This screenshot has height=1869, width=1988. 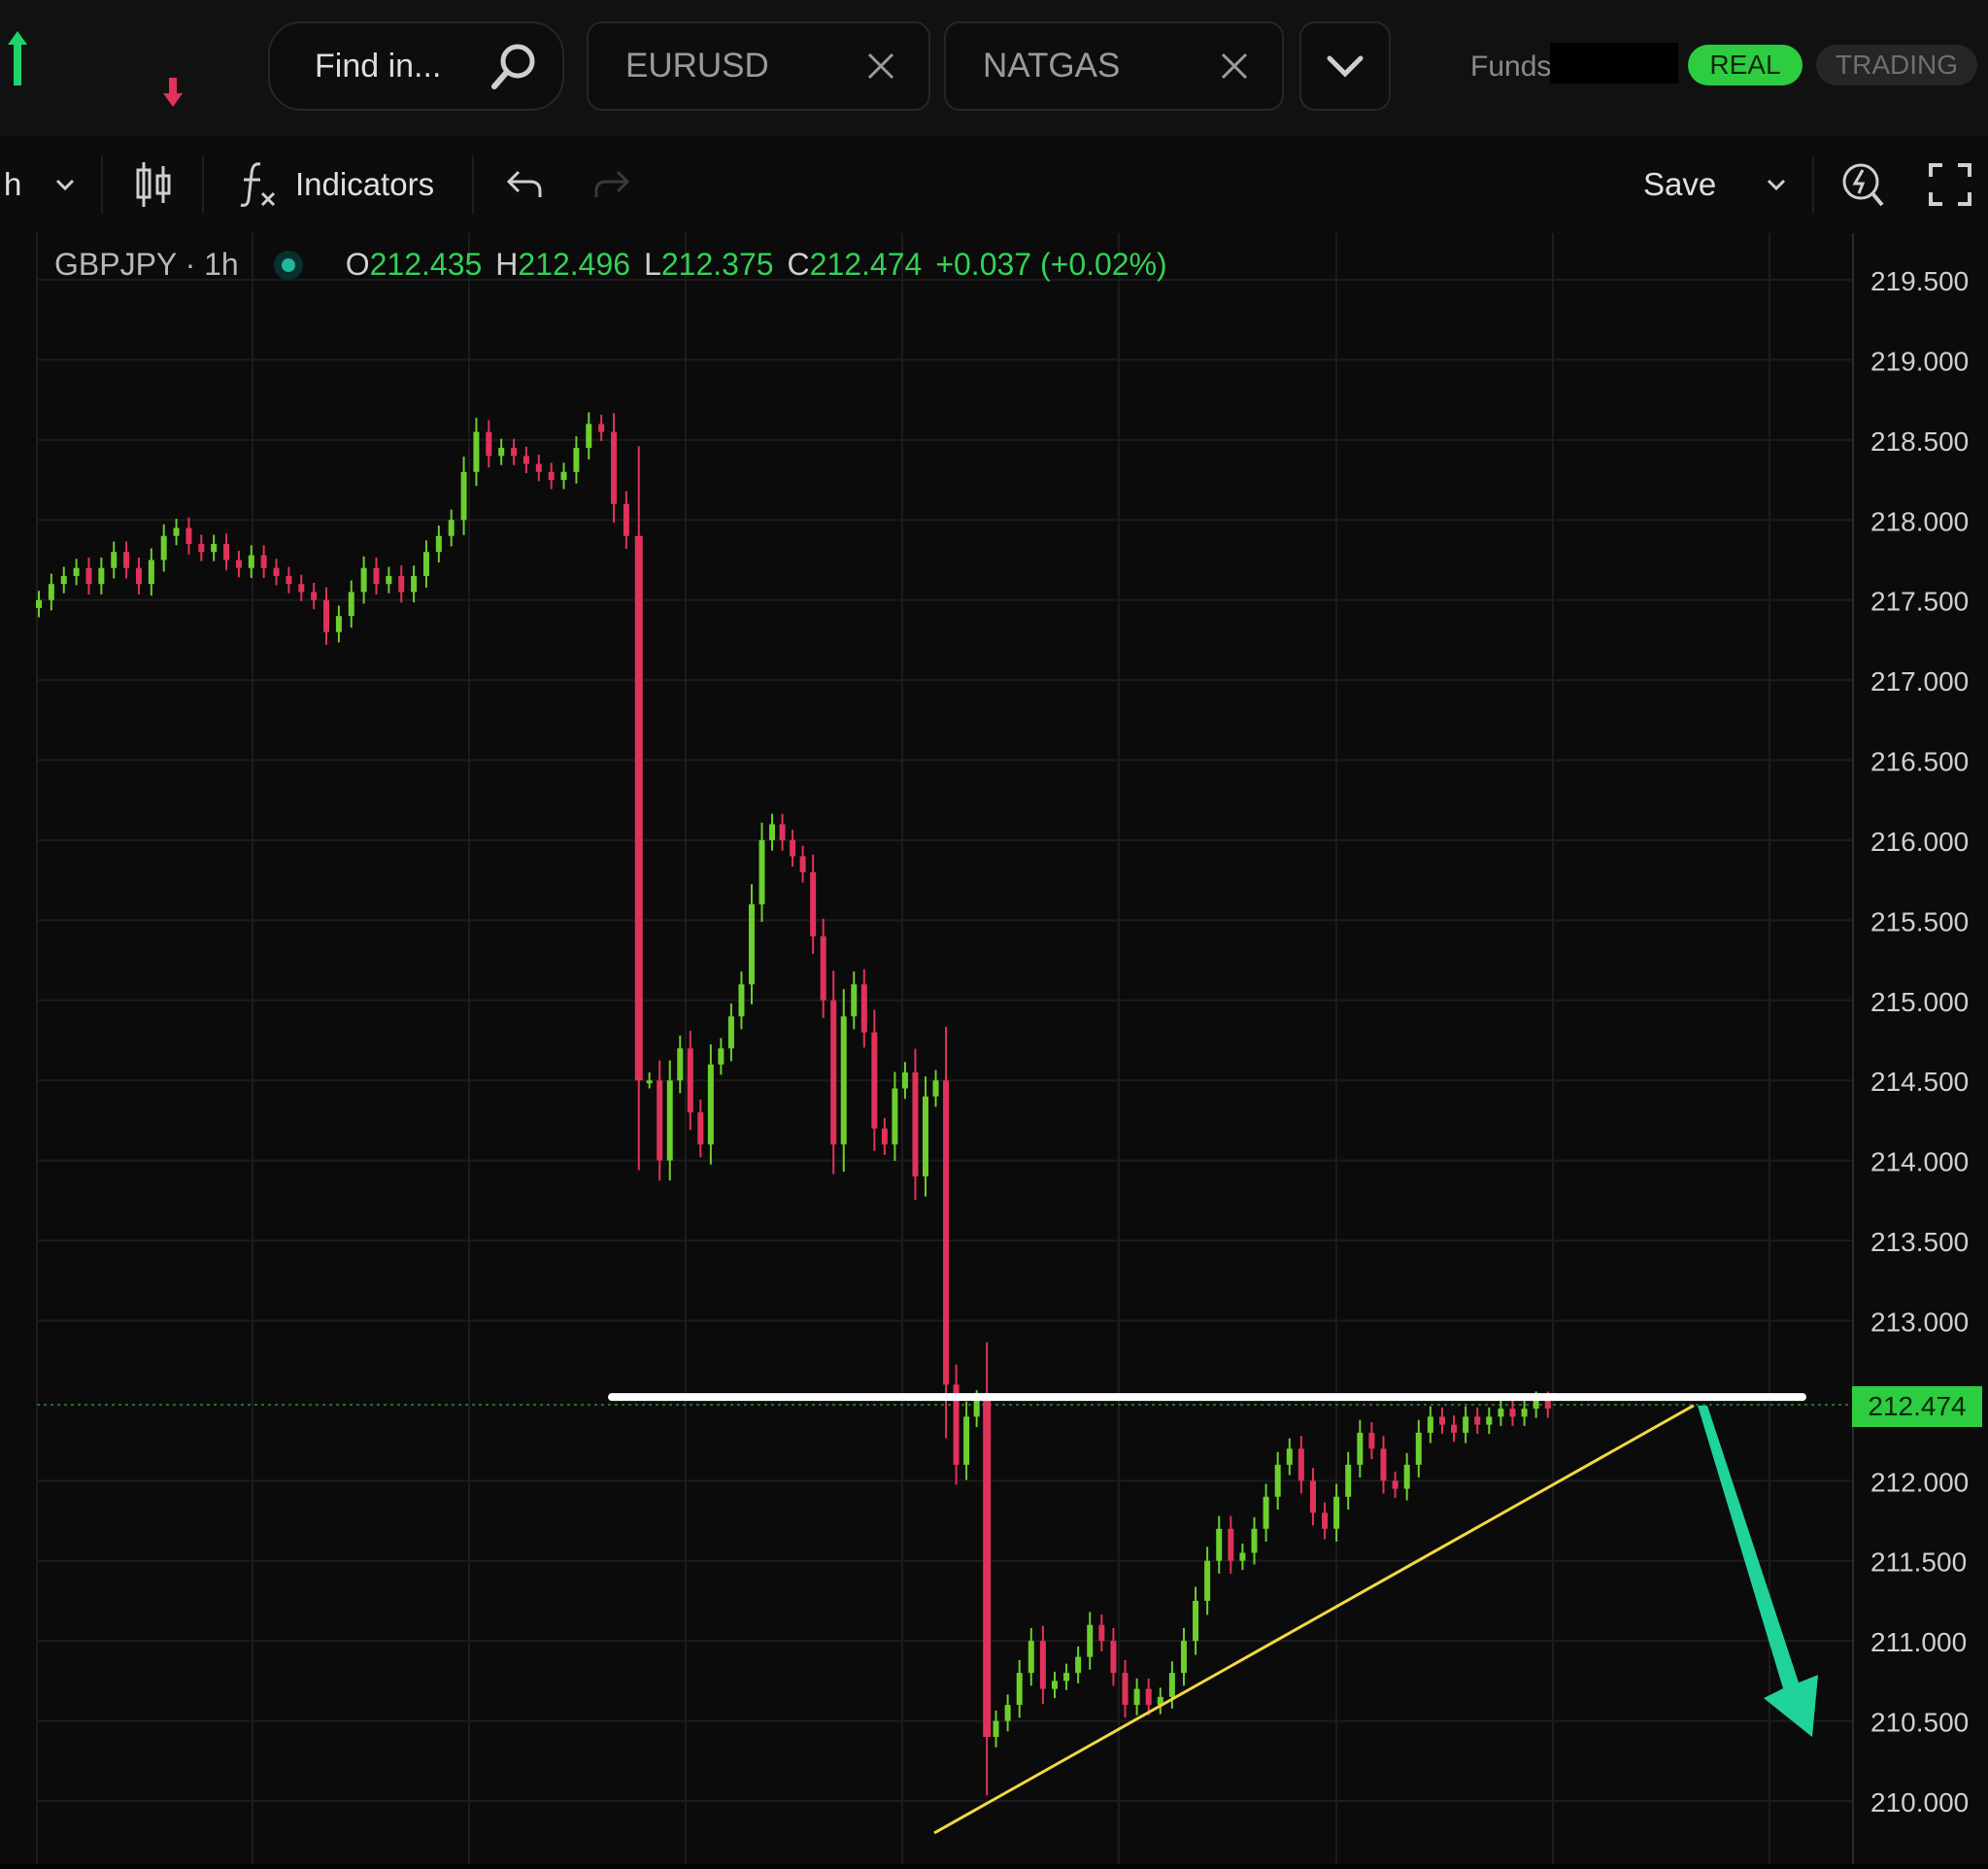 What do you see at coordinates (1345, 66) in the screenshot?
I see `tabs-dropdown-button` at bounding box center [1345, 66].